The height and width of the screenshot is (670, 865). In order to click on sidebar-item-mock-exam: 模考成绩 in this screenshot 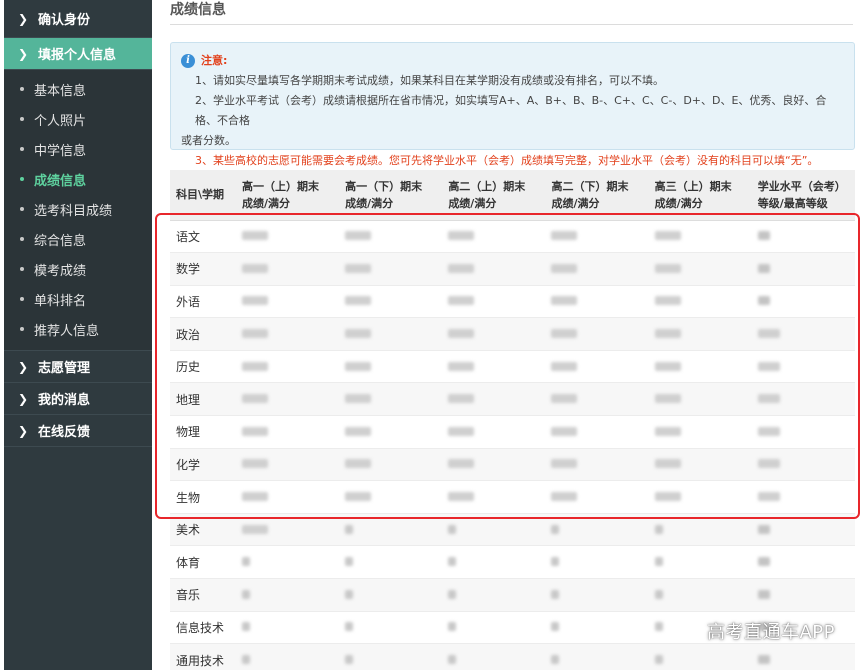, I will do `click(78, 269)`.